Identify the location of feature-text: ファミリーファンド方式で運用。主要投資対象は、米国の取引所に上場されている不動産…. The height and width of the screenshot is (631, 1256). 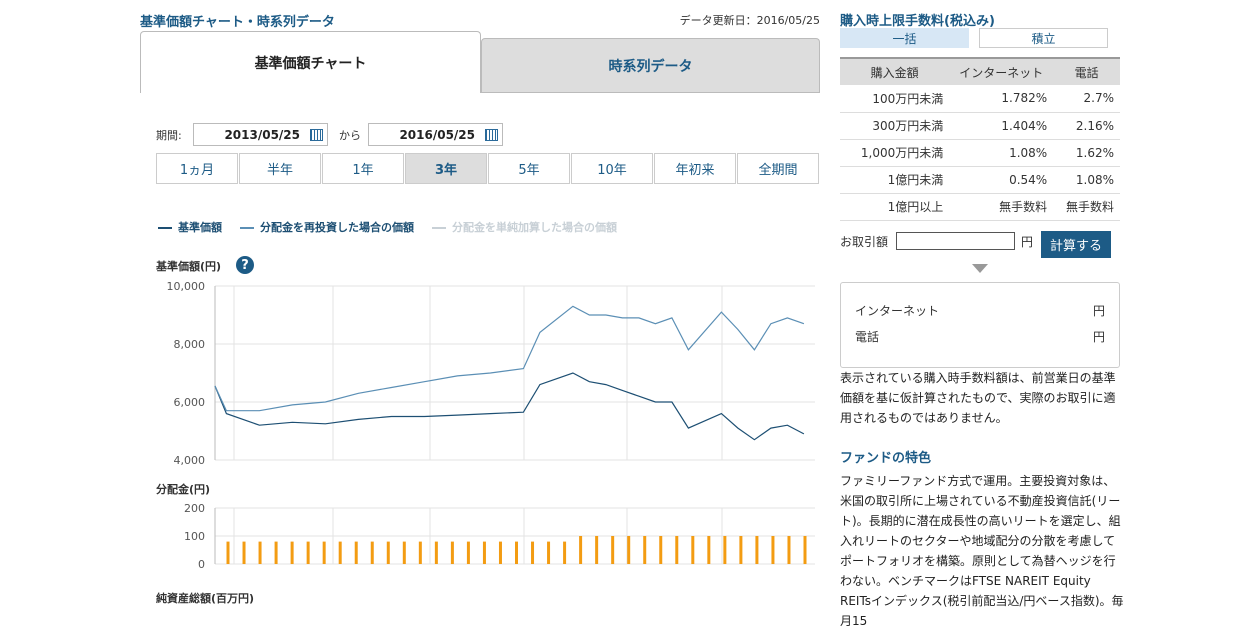
(982, 551).